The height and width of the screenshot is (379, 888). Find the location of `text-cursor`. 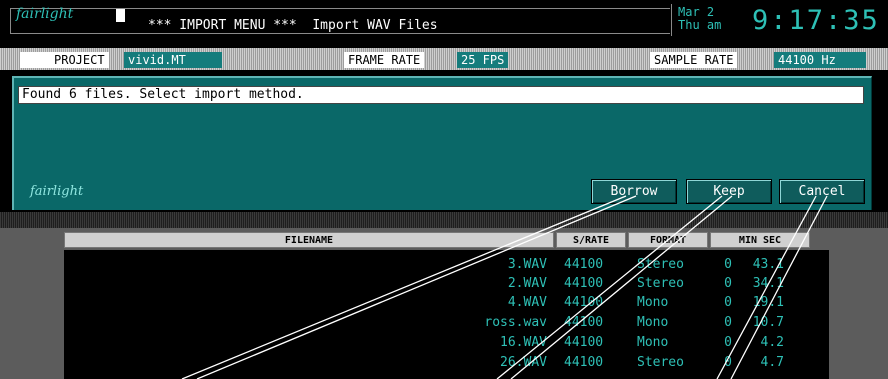

text-cursor is located at coordinates (120, 15).